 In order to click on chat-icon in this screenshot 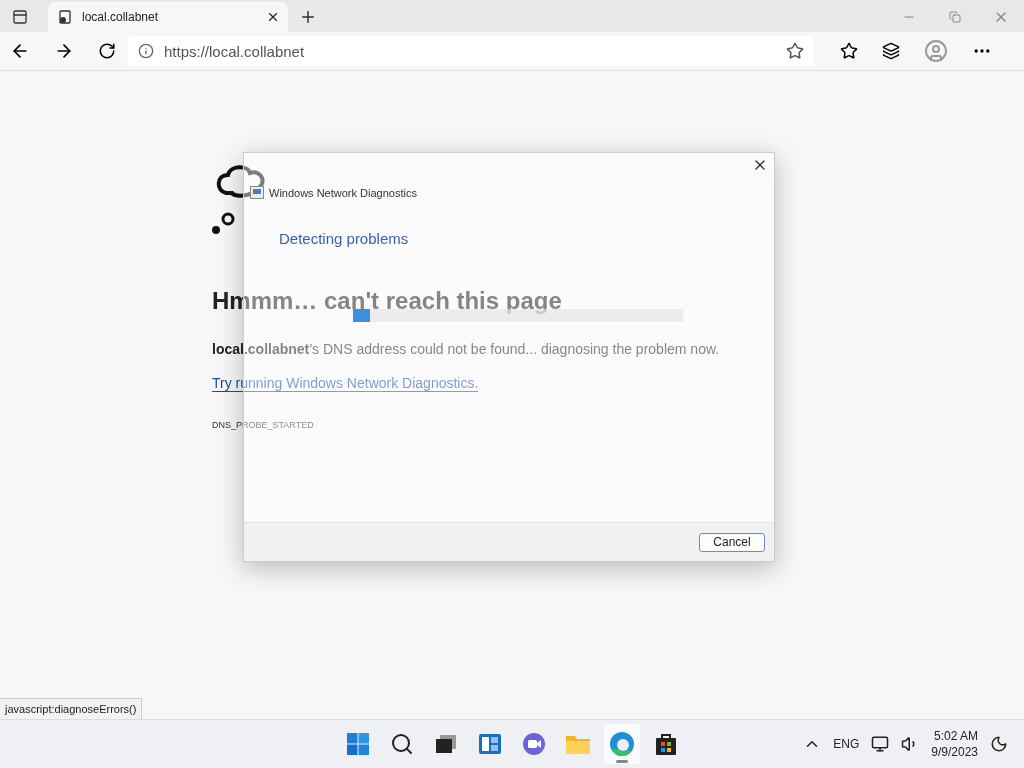, I will do `click(534, 744)`.